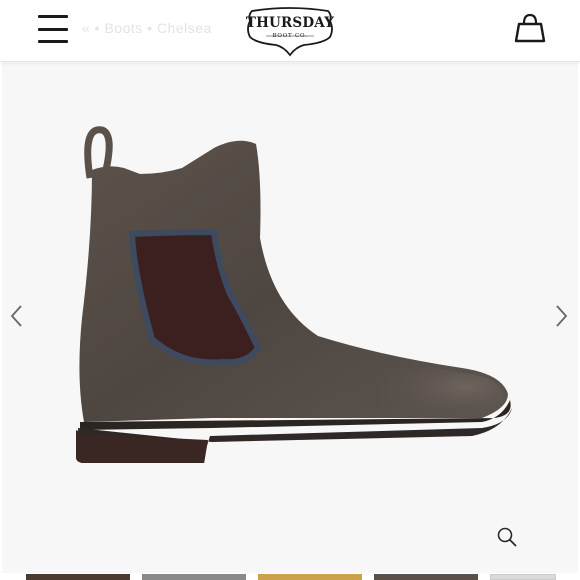 Image resolution: width=580 pixels, height=580 pixels. What do you see at coordinates (290, 36) in the screenshot?
I see `logo-tagline: BOOT CO.` at bounding box center [290, 36].